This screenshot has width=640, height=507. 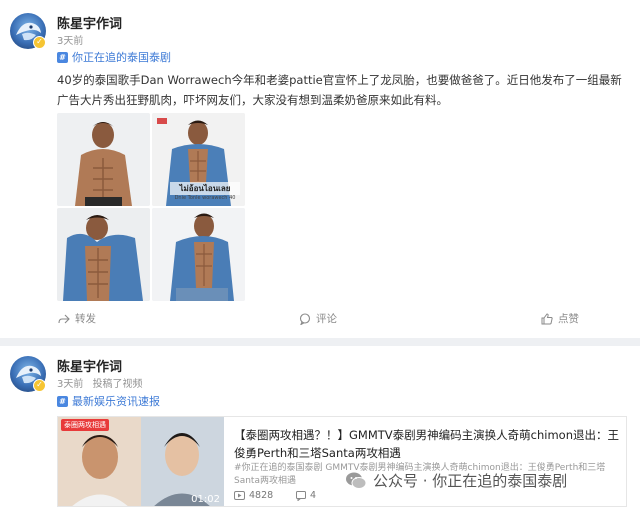 What do you see at coordinates (313, 495) in the screenshot?
I see `comment-count-value: 4` at bounding box center [313, 495].